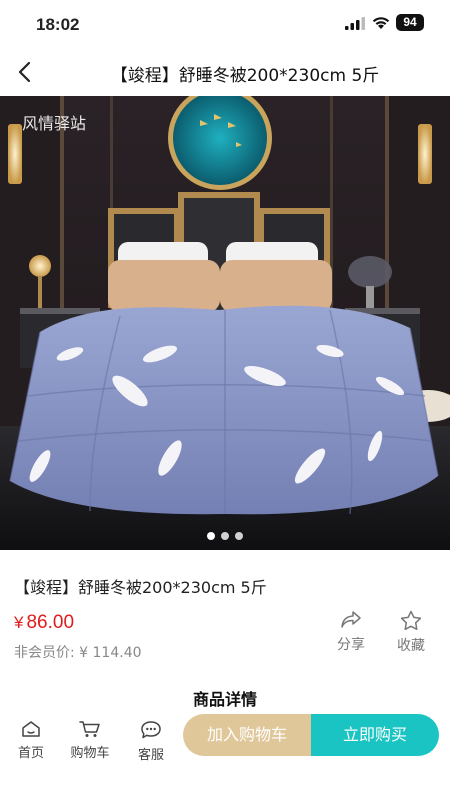  What do you see at coordinates (31, 729) in the screenshot?
I see `home-icon` at bounding box center [31, 729].